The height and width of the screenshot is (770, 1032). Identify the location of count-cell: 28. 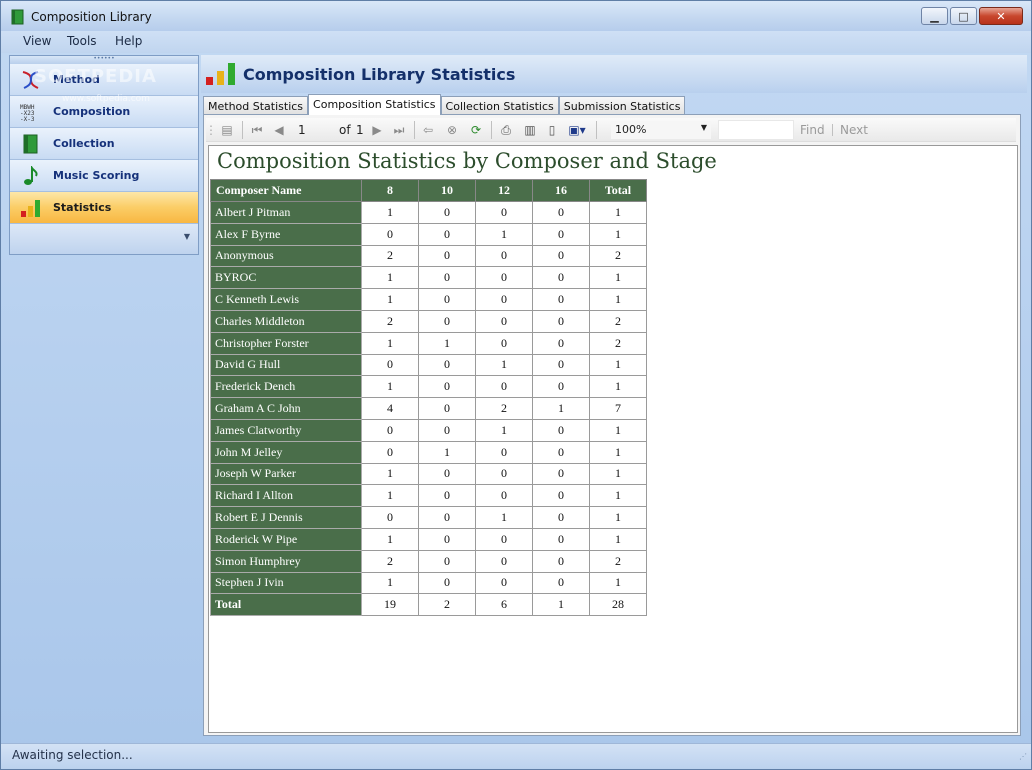
(618, 605).